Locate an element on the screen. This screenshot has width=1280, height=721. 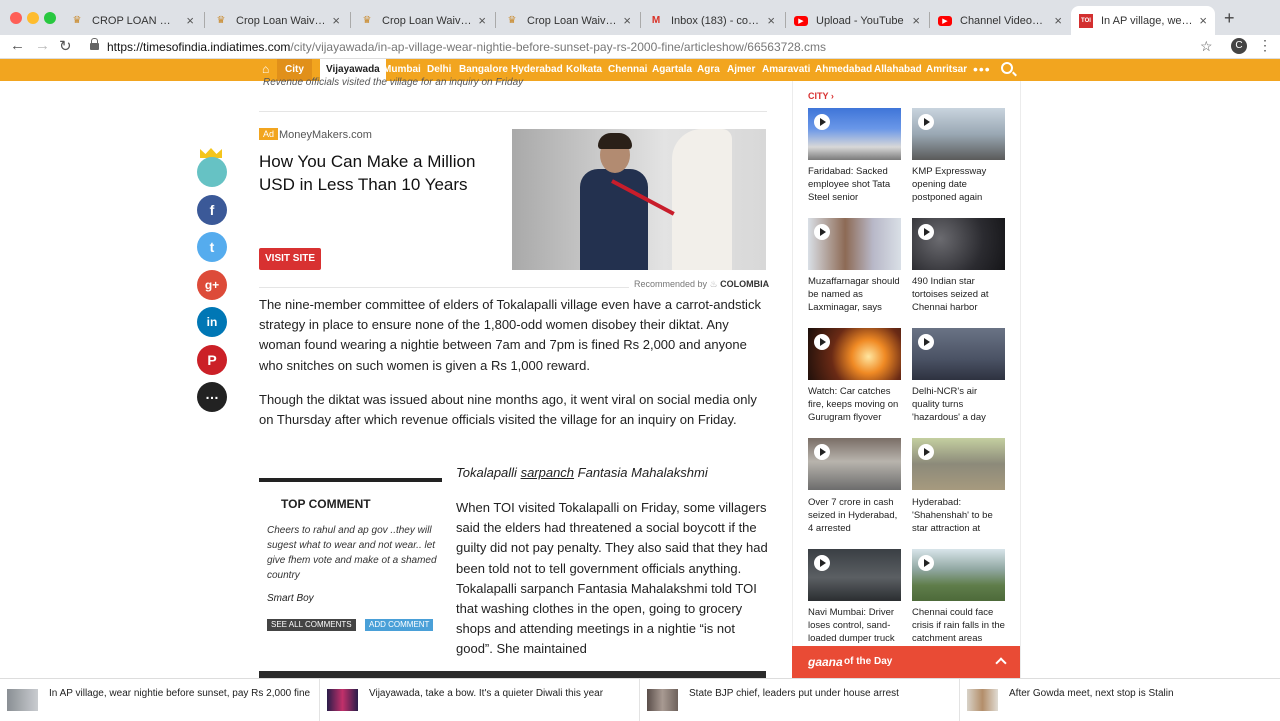
nav-item-ahmedabad: Ahmedabad is located at coordinates (843, 70).